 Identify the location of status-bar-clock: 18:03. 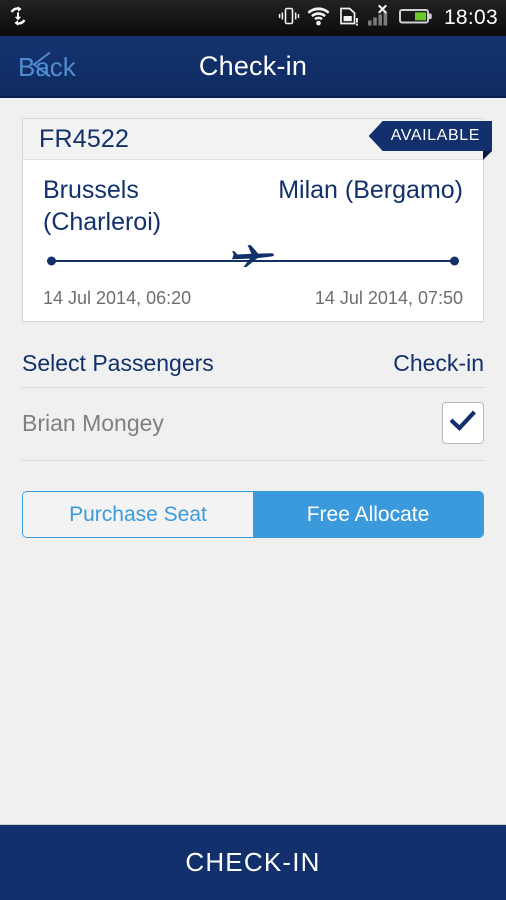
(470, 17).